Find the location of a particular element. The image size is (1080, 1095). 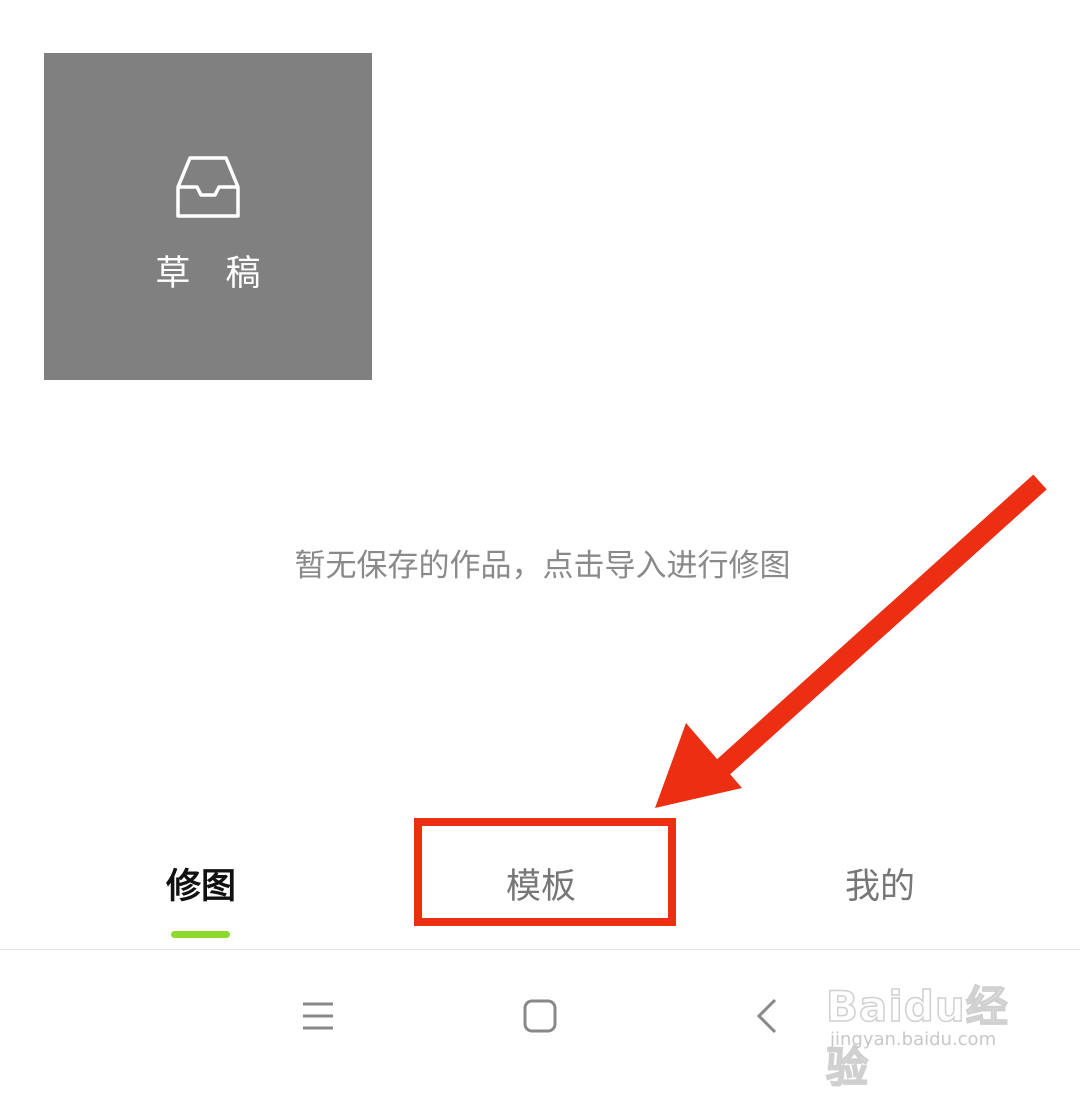

menu-icon is located at coordinates (318, 1017).